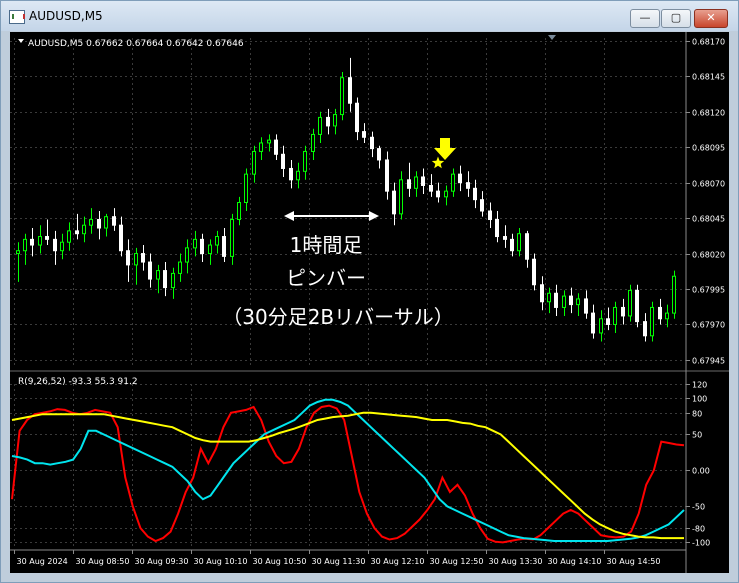  Describe the element at coordinates (78, 382) in the screenshot. I see `osc-panel-header: R(9,26,52) -93.3 55.3 91.2` at that location.